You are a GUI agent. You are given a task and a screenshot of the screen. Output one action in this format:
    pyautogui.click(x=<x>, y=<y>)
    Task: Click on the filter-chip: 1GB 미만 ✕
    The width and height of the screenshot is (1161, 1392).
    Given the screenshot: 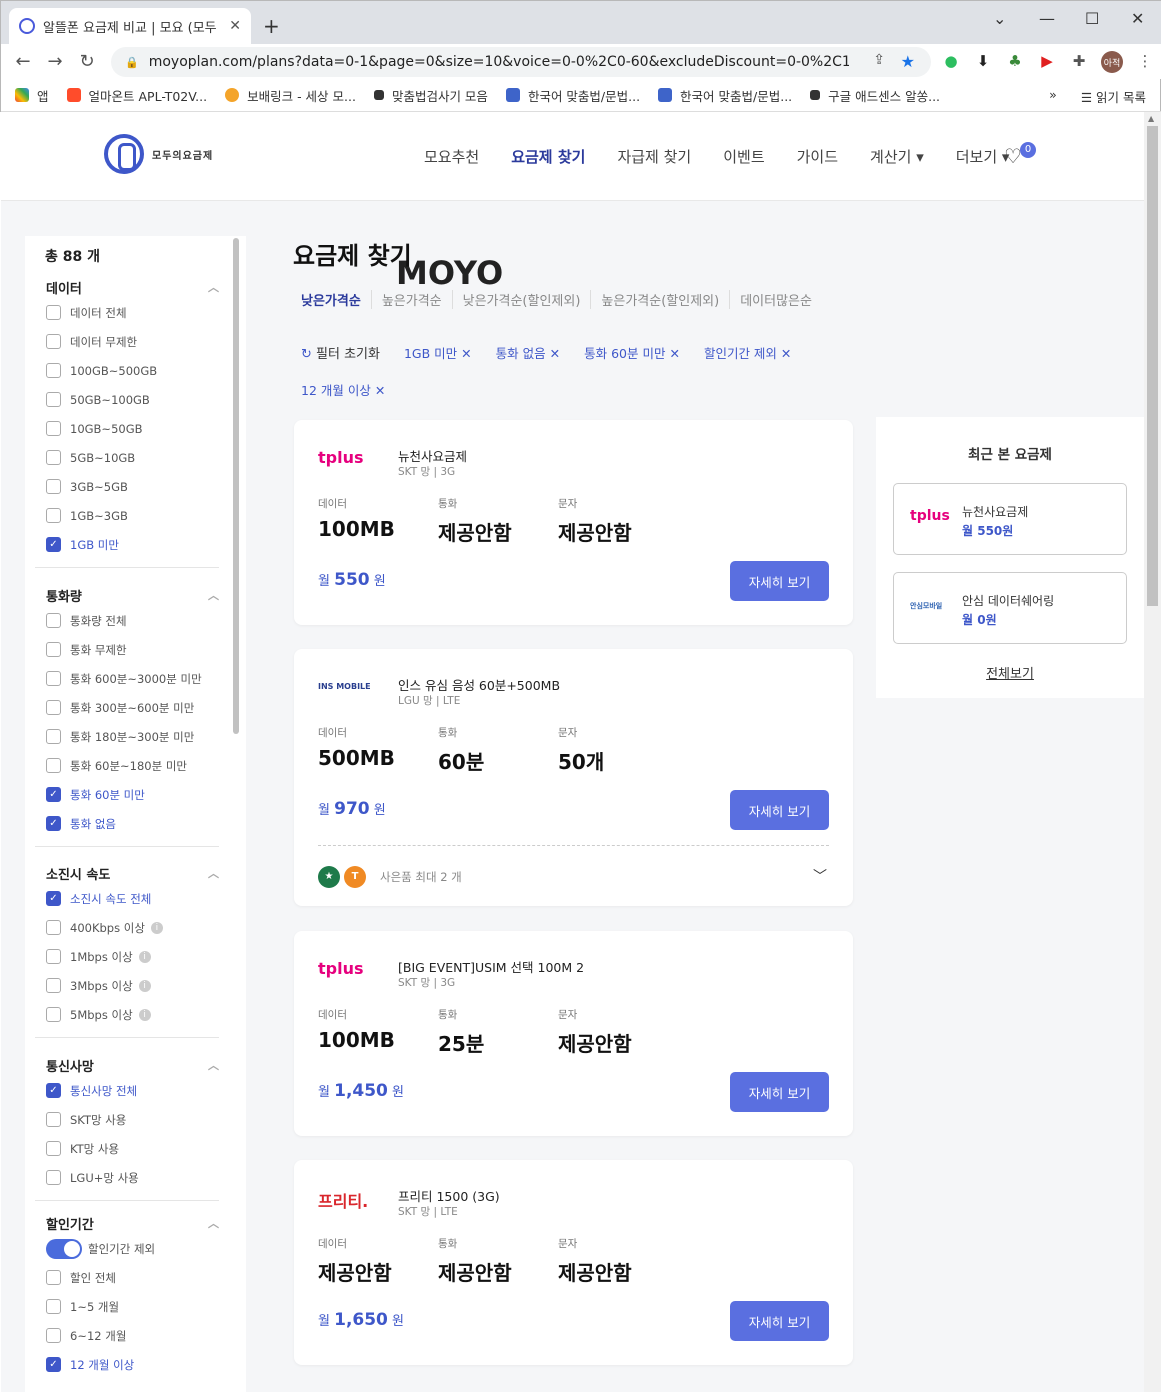 What is the action you would take?
    pyautogui.click(x=438, y=352)
    